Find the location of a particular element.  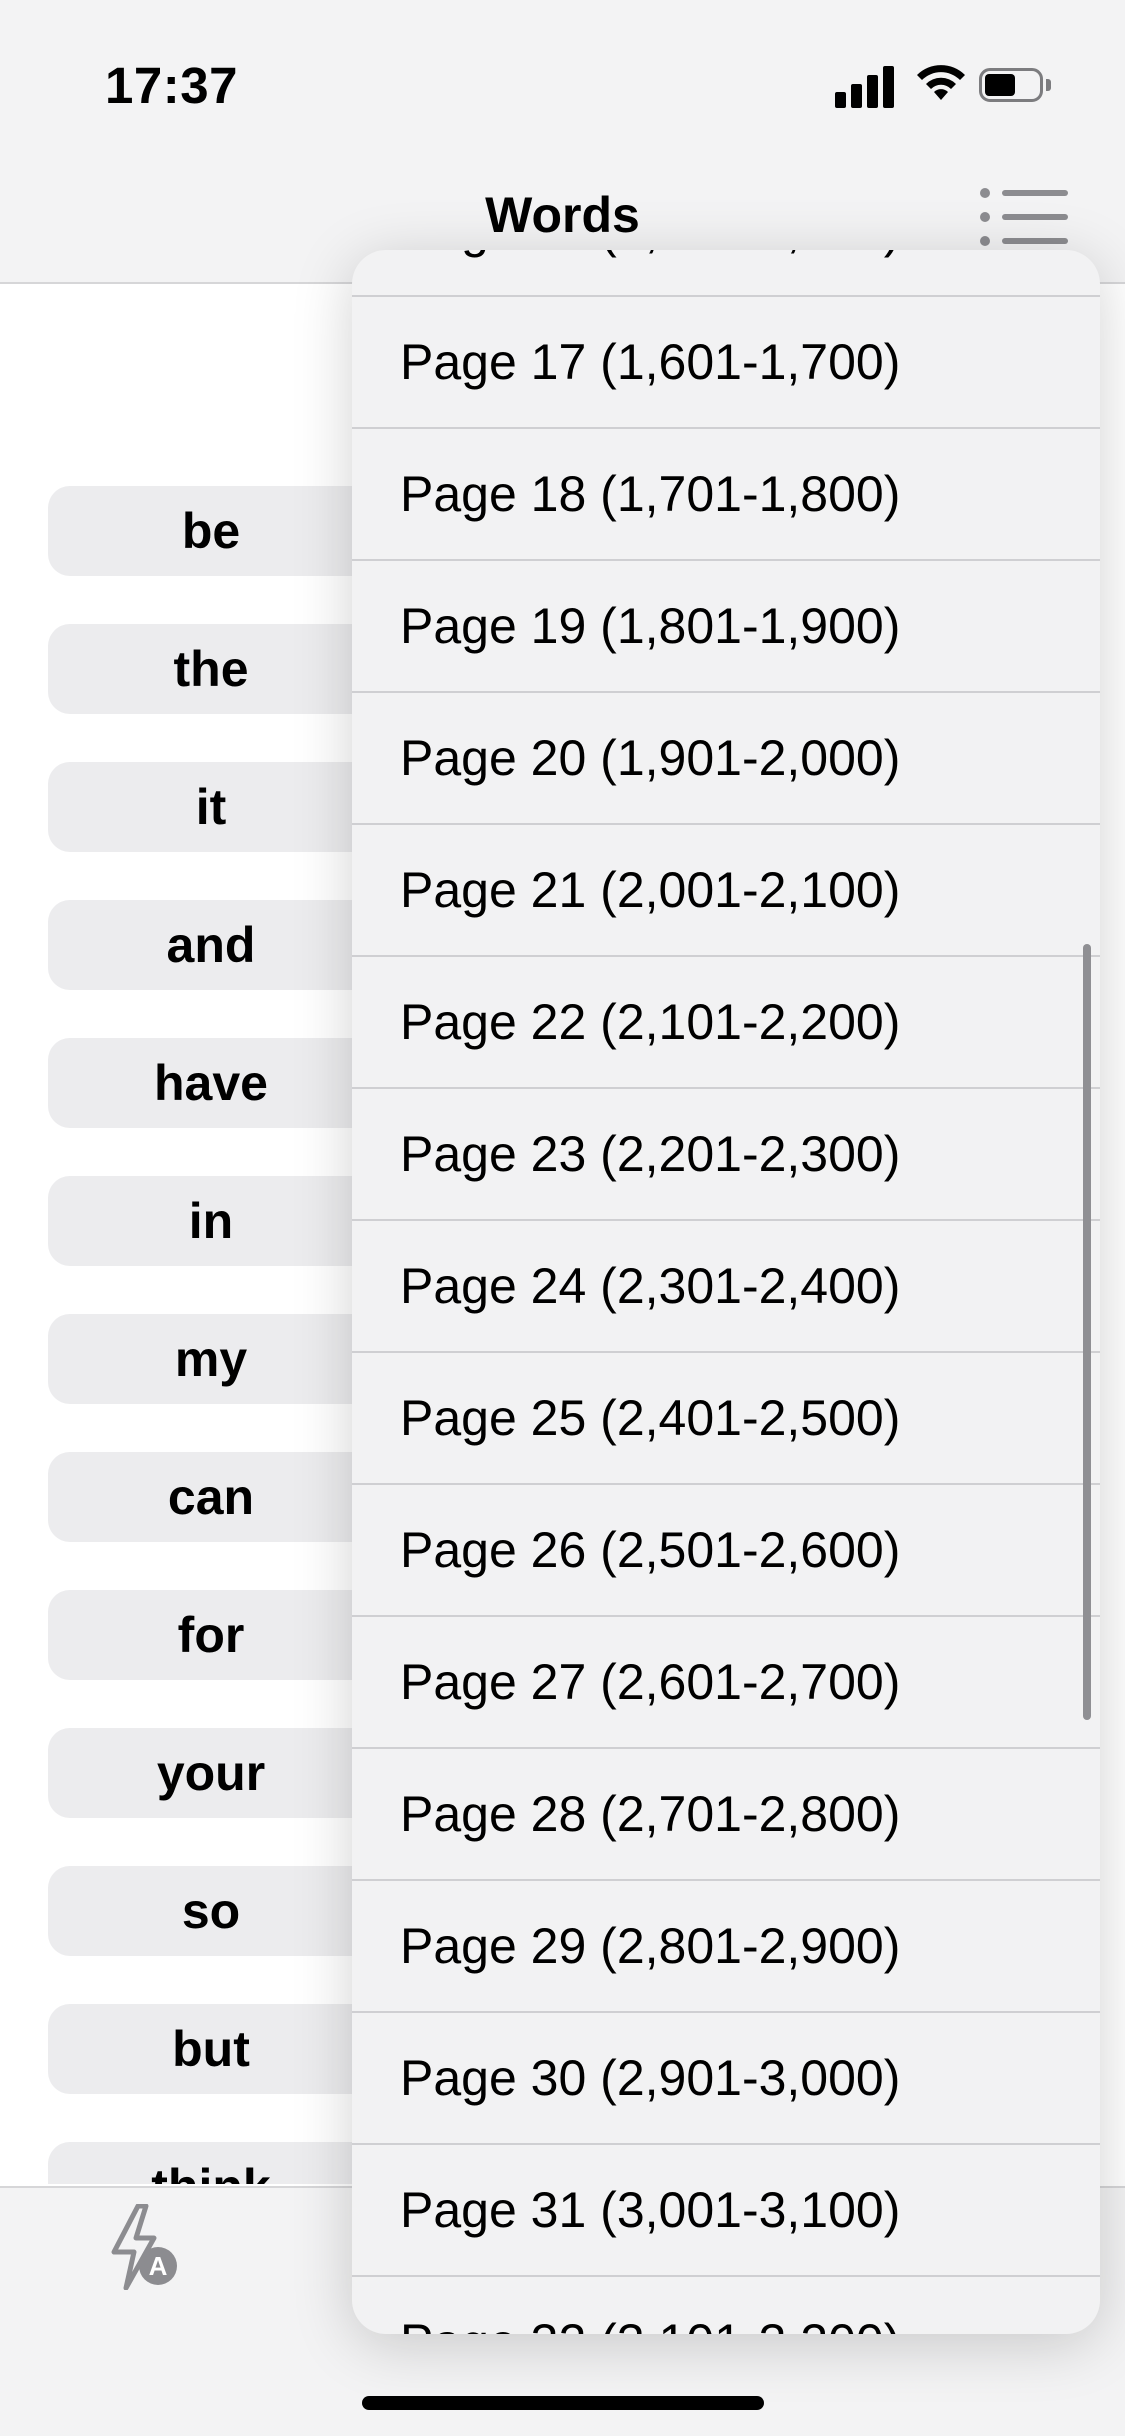

word-item: think is located at coordinates (204, 2163).